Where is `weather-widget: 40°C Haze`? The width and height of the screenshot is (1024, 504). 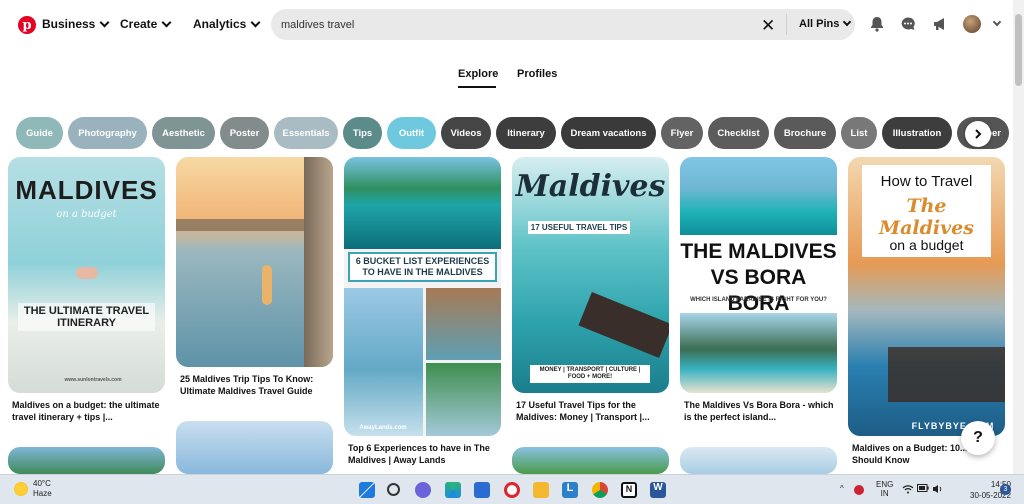 weather-widget: 40°C Haze is located at coordinates (33, 489).